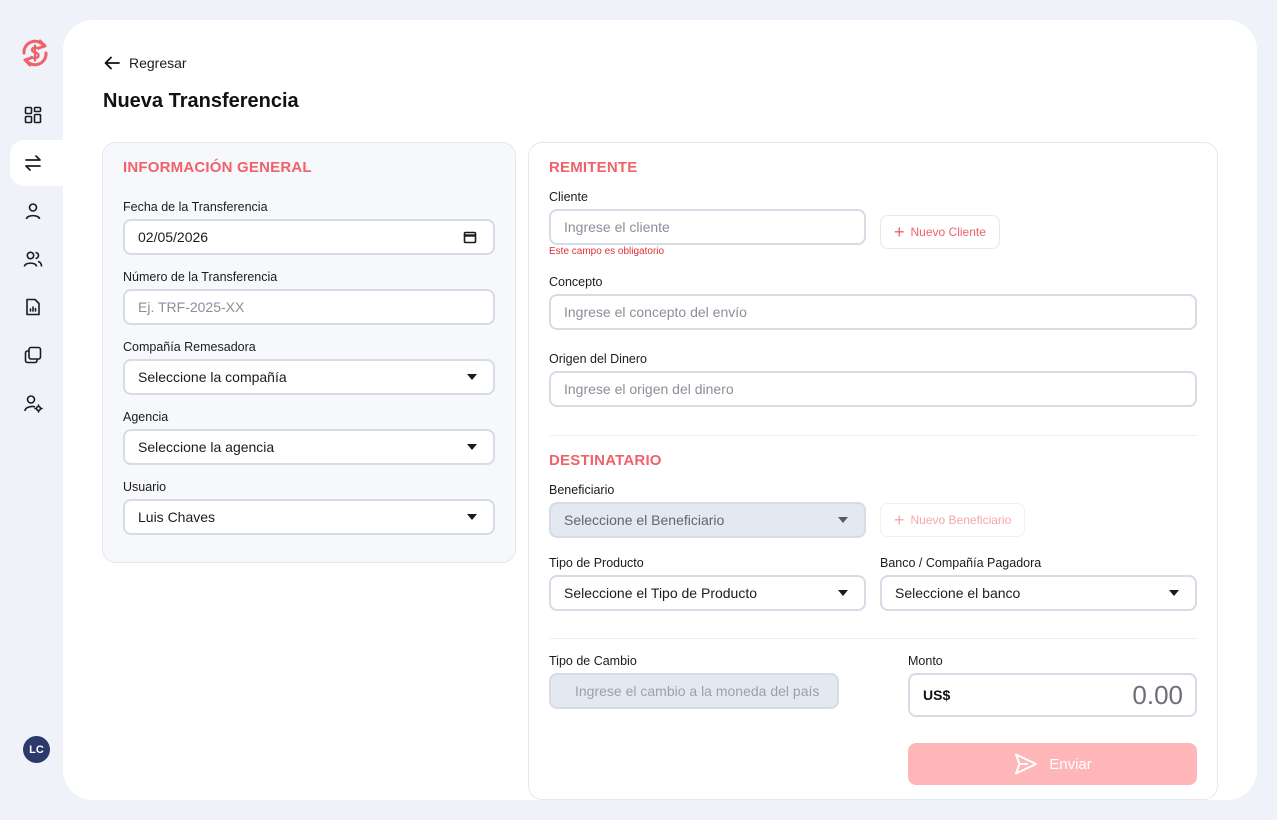 This screenshot has width=1277, height=820. I want to click on cliente-label: Cliente, so click(568, 197).